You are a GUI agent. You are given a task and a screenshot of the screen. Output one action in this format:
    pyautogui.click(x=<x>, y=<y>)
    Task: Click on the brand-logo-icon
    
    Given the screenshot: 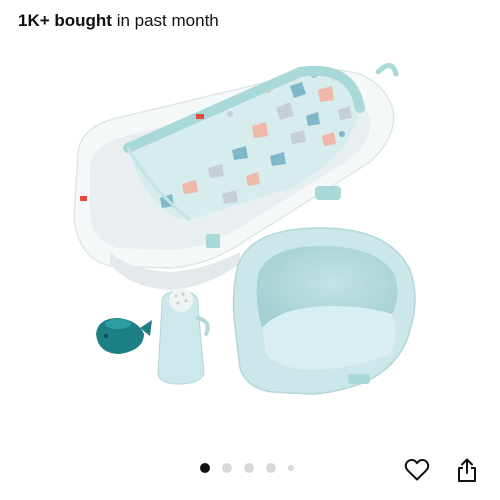 What is the action you would take?
    pyautogui.click(x=83, y=198)
    